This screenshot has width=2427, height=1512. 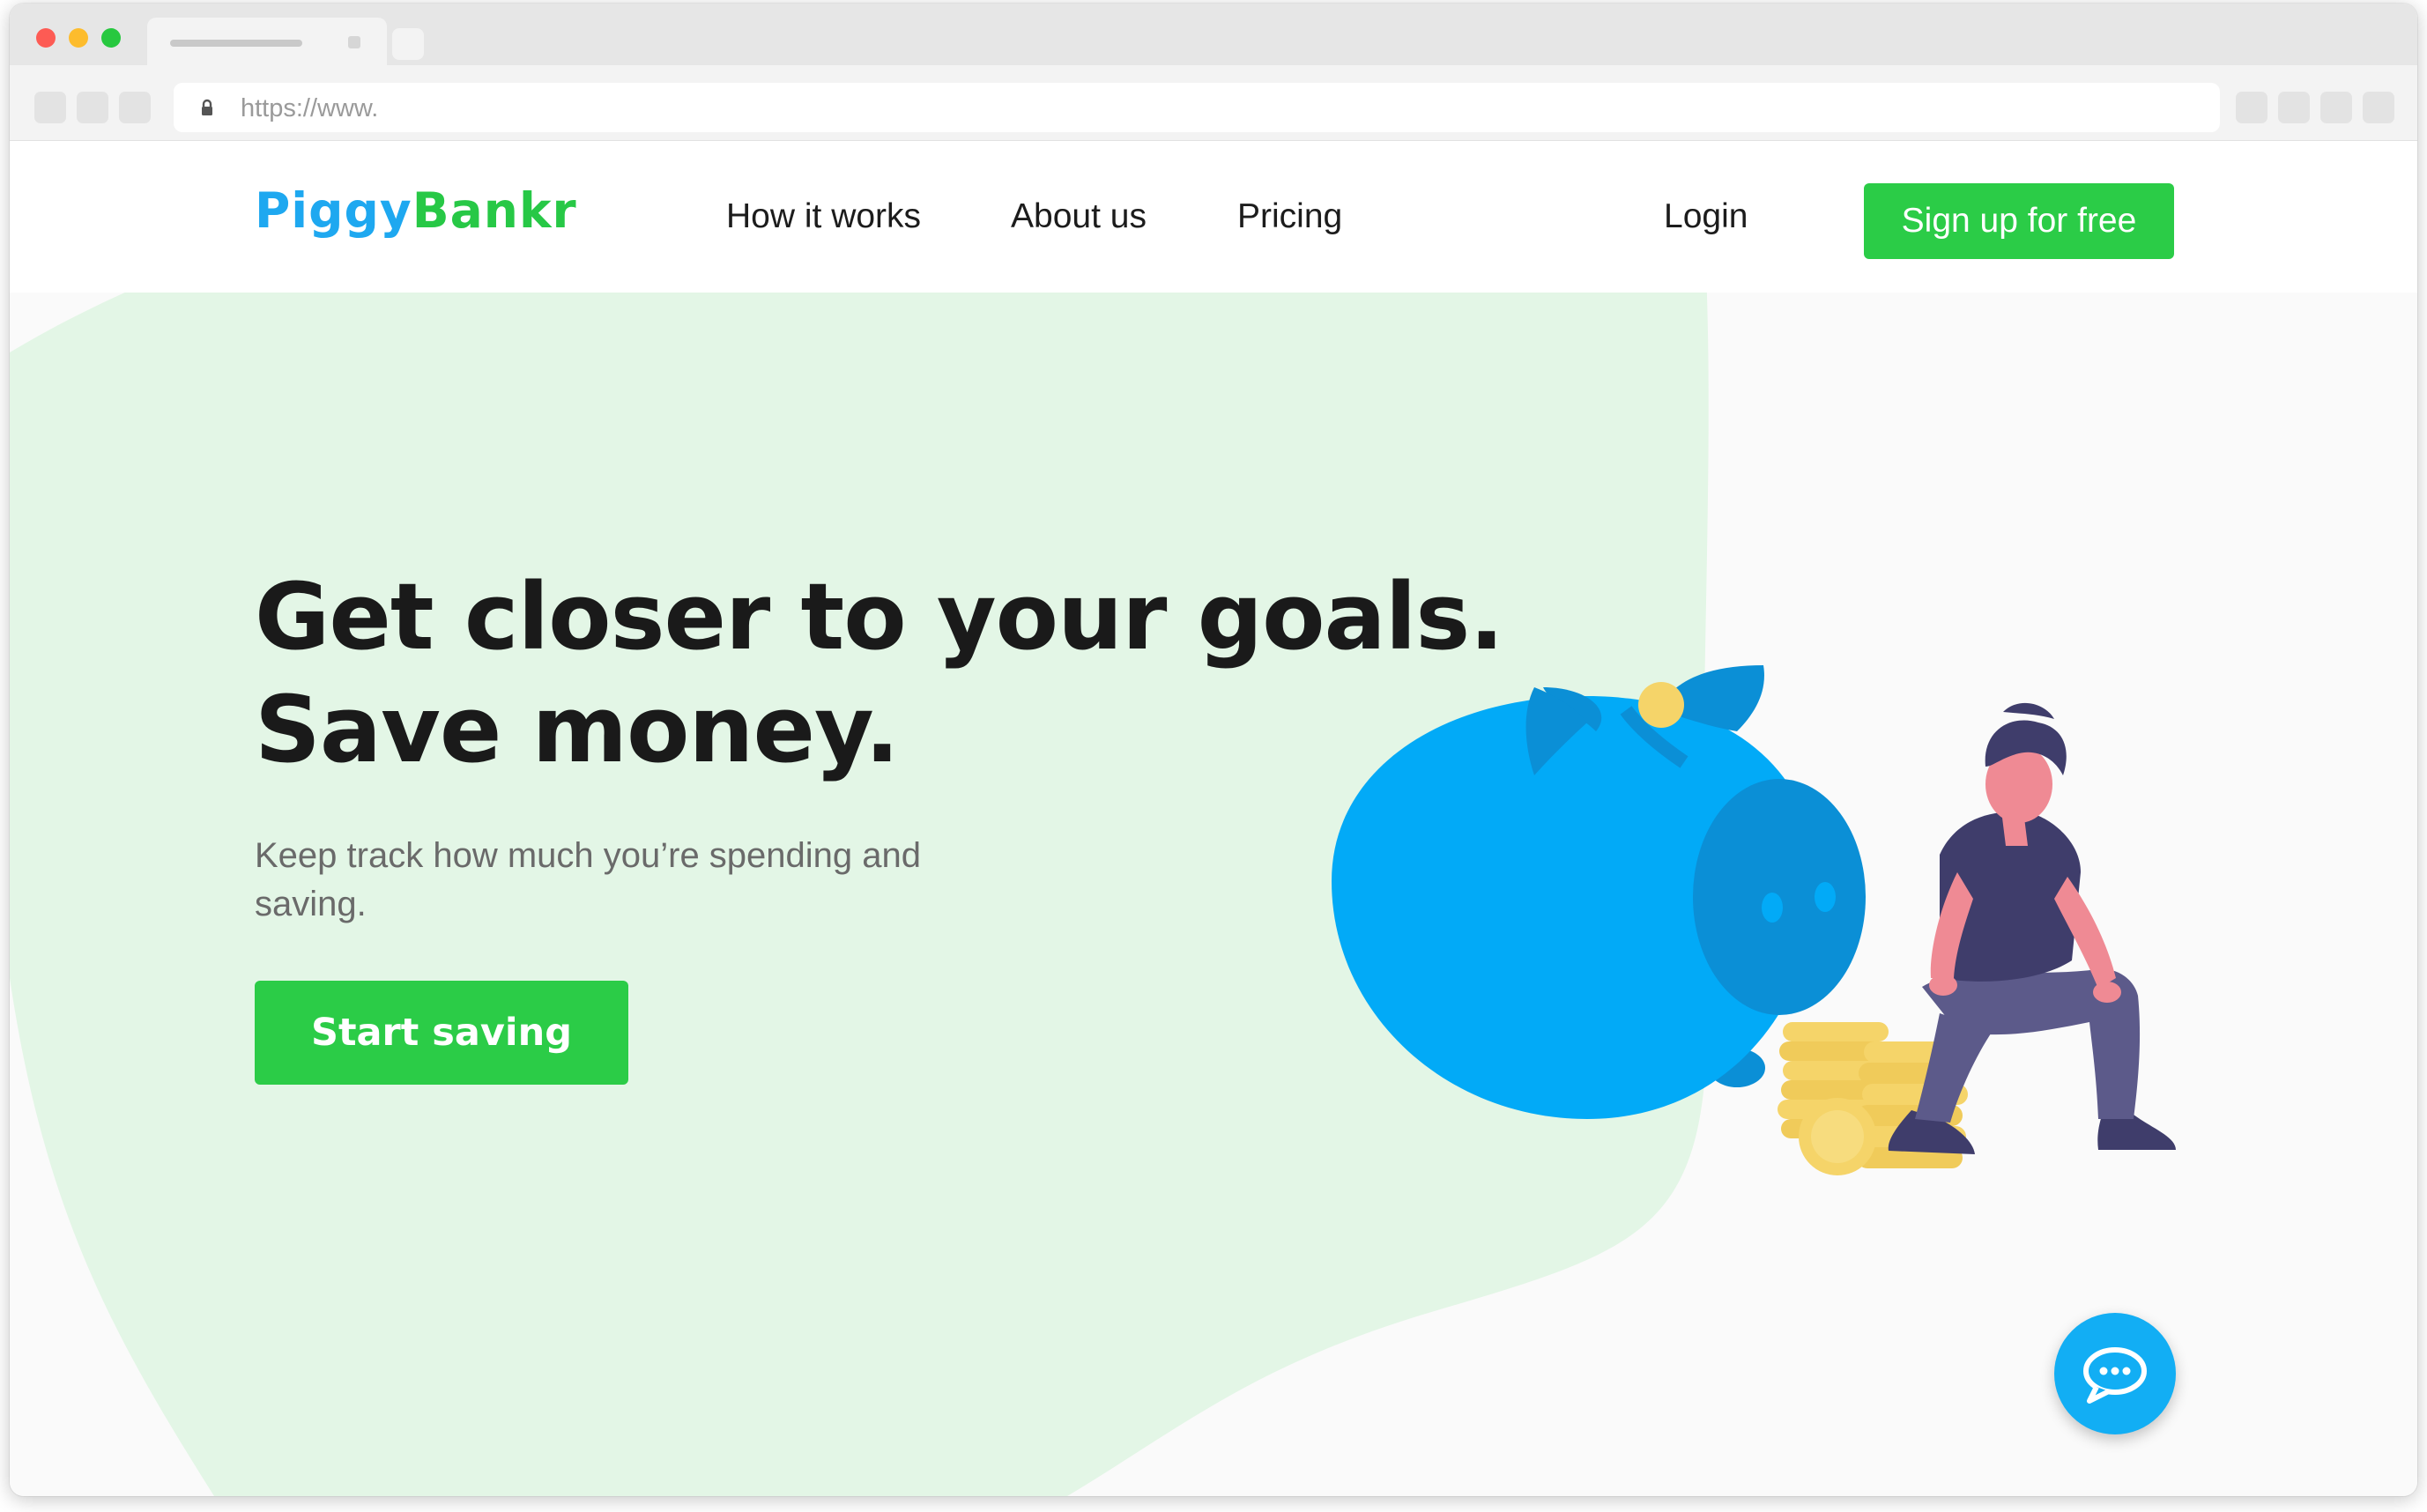 I want to click on person-illustration, so click(x=2032, y=928).